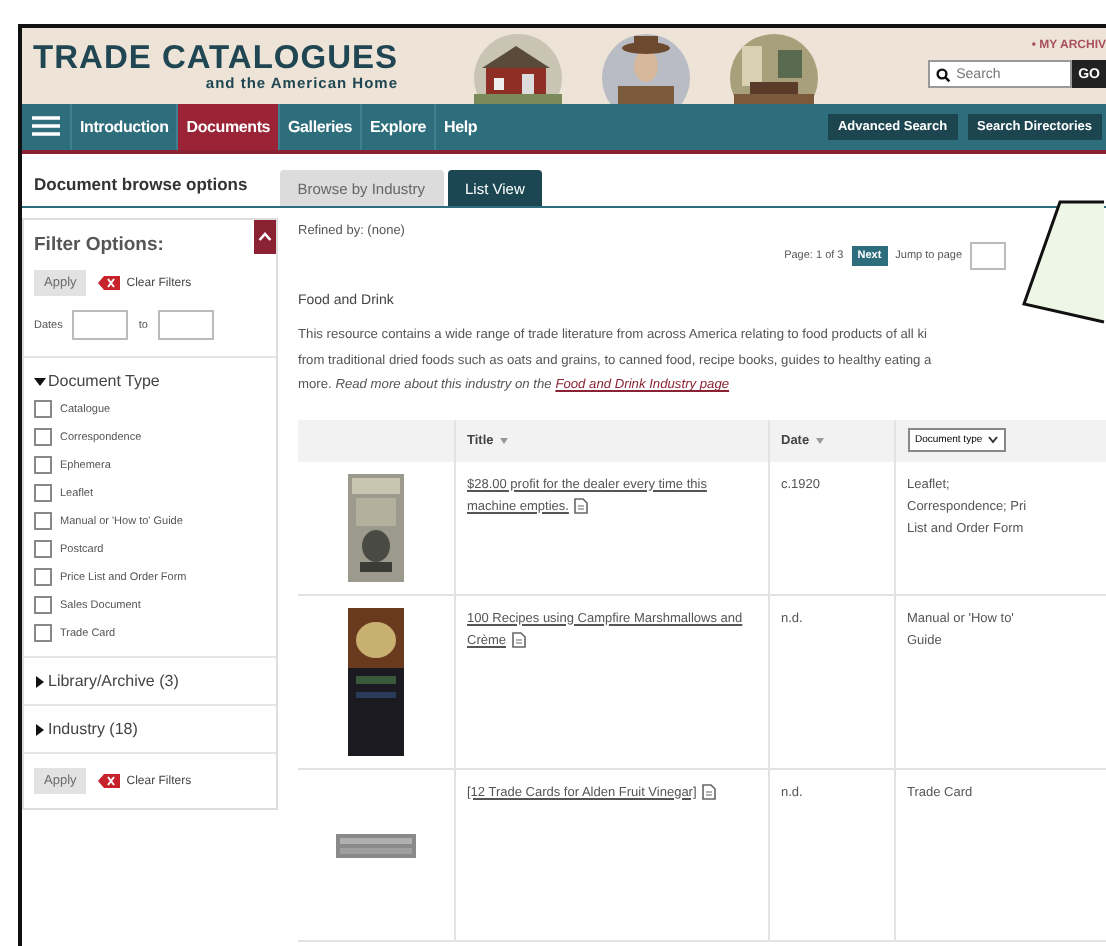 The image size is (1106, 946). I want to click on search-icon, so click(943, 74).